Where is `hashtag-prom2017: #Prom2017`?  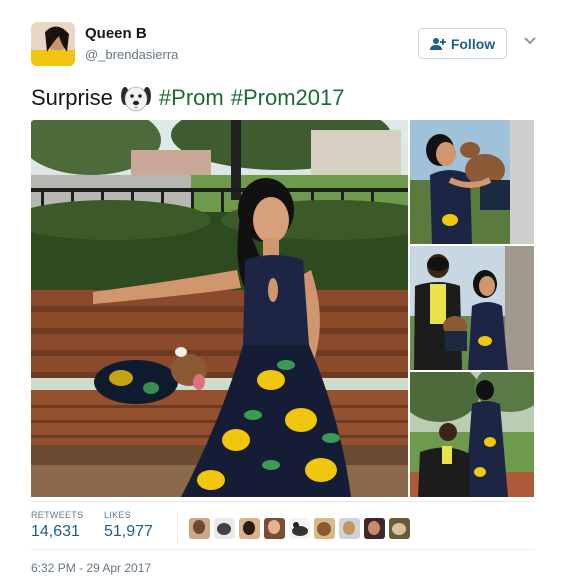 hashtag-prom2017: #Prom2017 is located at coordinates (288, 98).